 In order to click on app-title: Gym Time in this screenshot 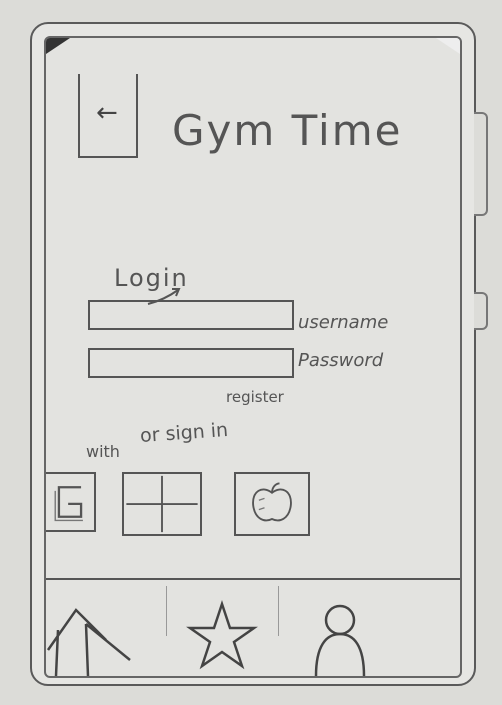, I will do `click(287, 130)`.